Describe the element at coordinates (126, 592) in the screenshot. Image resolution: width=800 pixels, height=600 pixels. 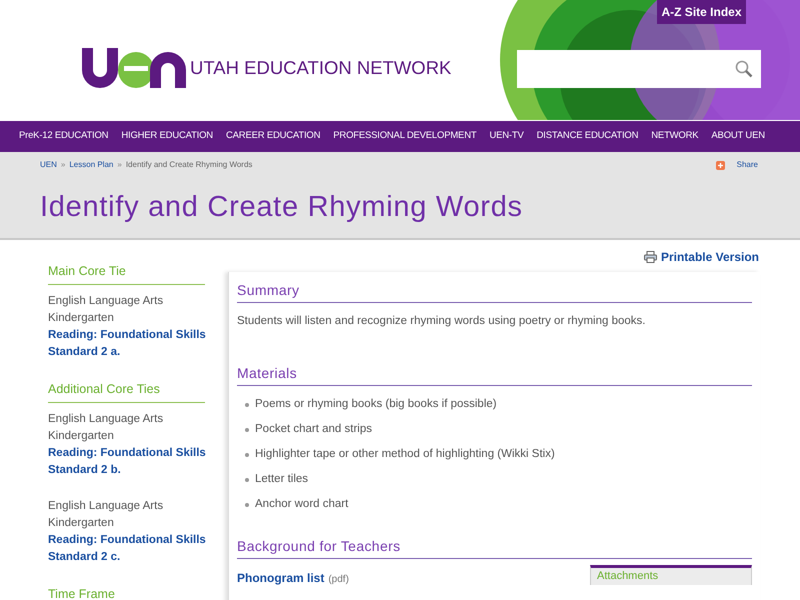
I see `sidebar-heading: Time Frame` at that location.